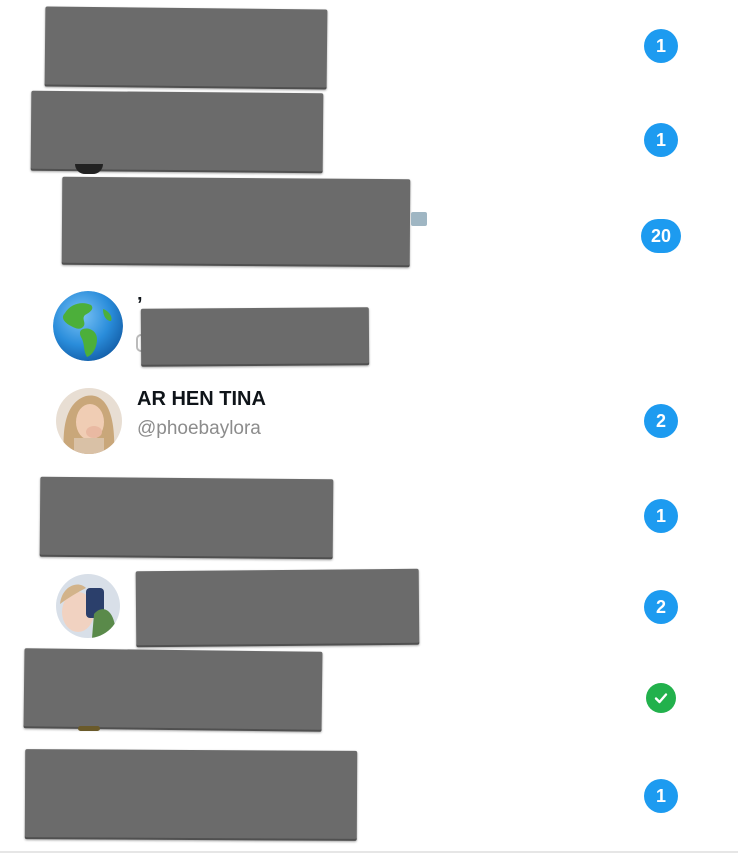  Describe the element at coordinates (199, 428) in the screenshot. I see `contact-handle: @phoebaylora` at that location.